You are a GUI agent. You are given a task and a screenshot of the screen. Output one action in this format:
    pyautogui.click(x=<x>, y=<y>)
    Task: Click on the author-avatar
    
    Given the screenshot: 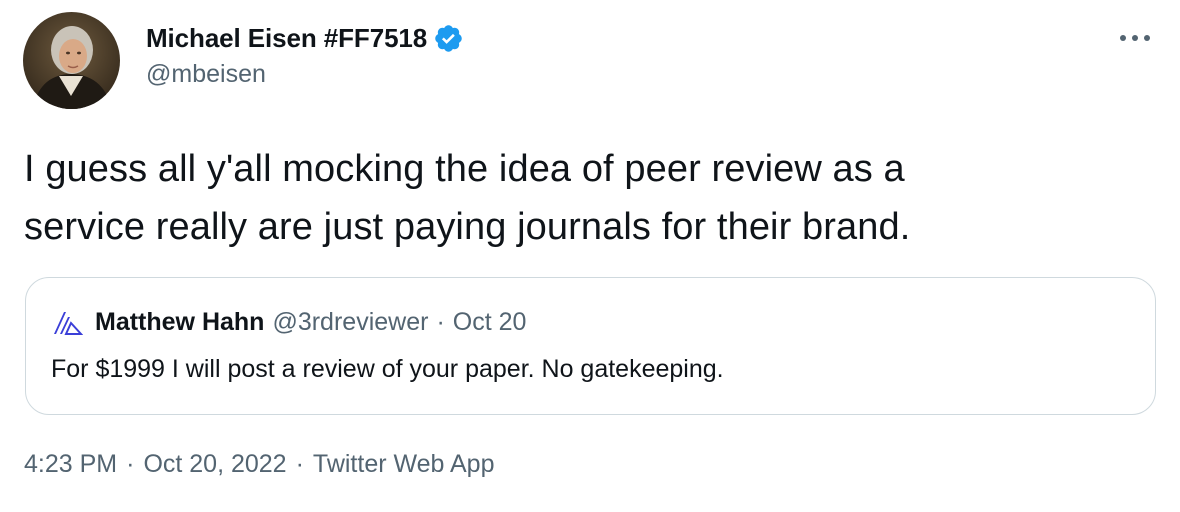 What is the action you would take?
    pyautogui.click(x=71, y=60)
    